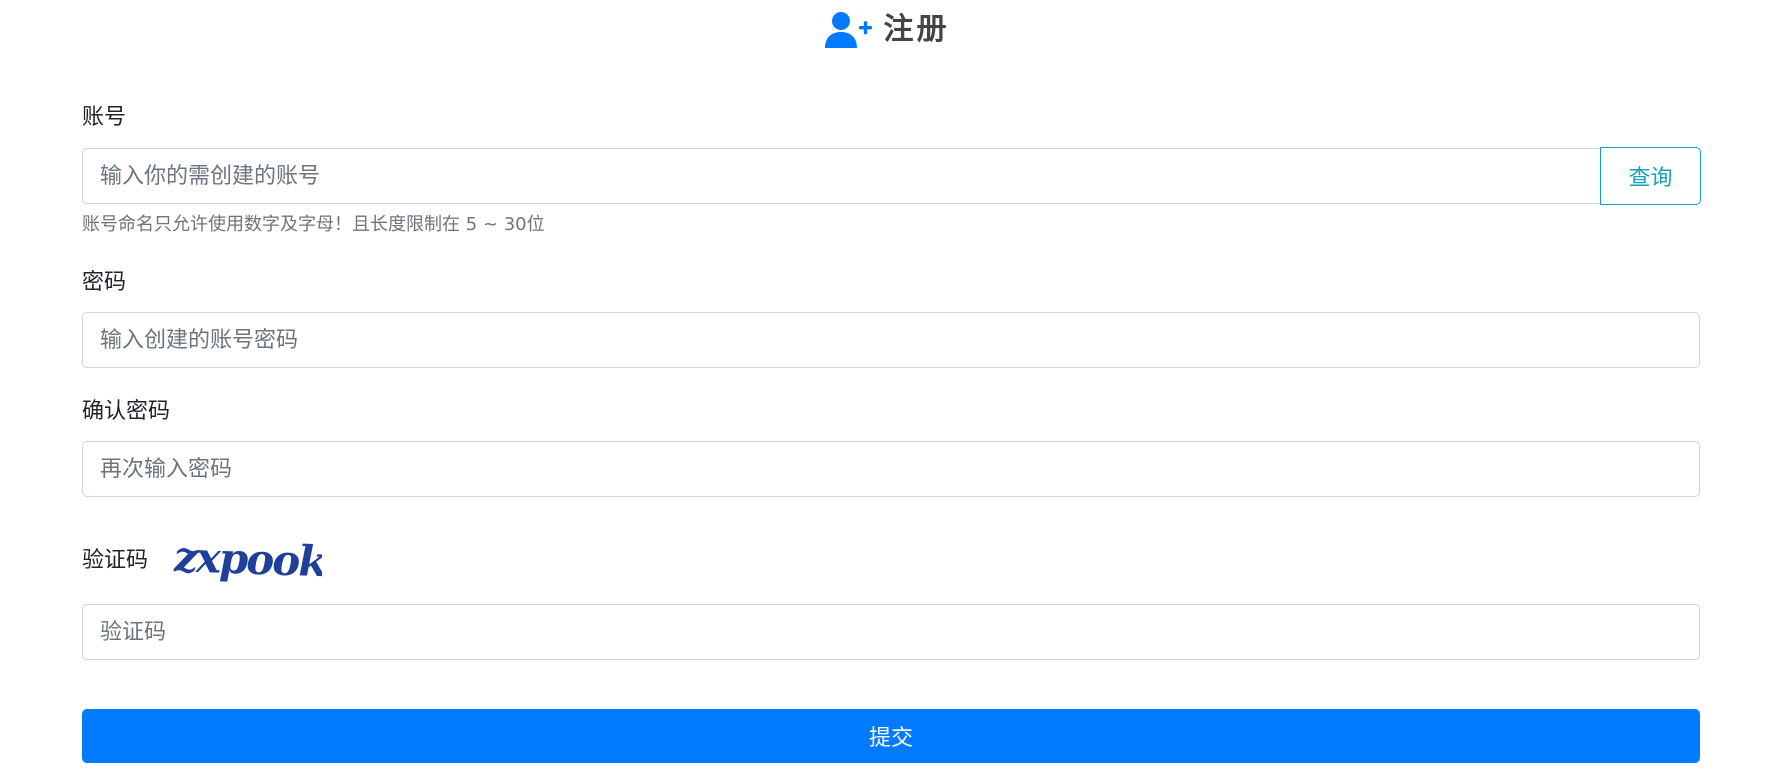 The width and height of the screenshot is (1773, 775). I want to click on submit-button: 提交, so click(891, 736).